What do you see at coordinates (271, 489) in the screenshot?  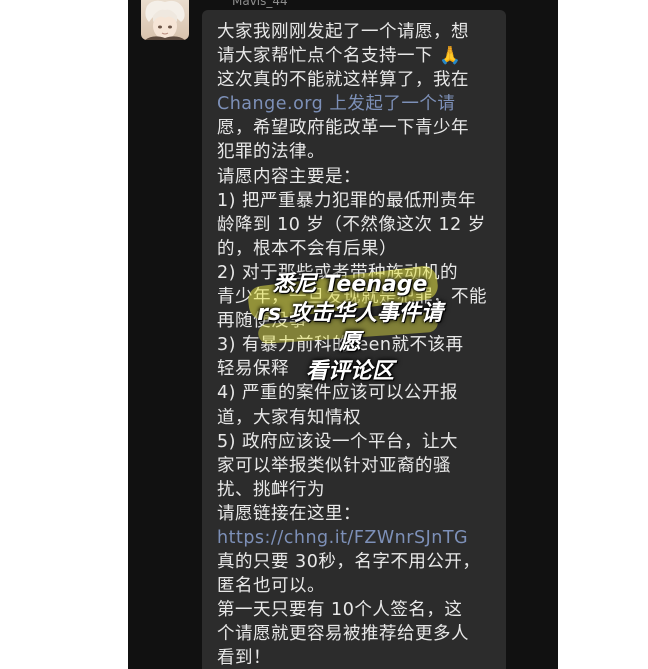 I see `message-line: 扰、挑衅行为` at bounding box center [271, 489].